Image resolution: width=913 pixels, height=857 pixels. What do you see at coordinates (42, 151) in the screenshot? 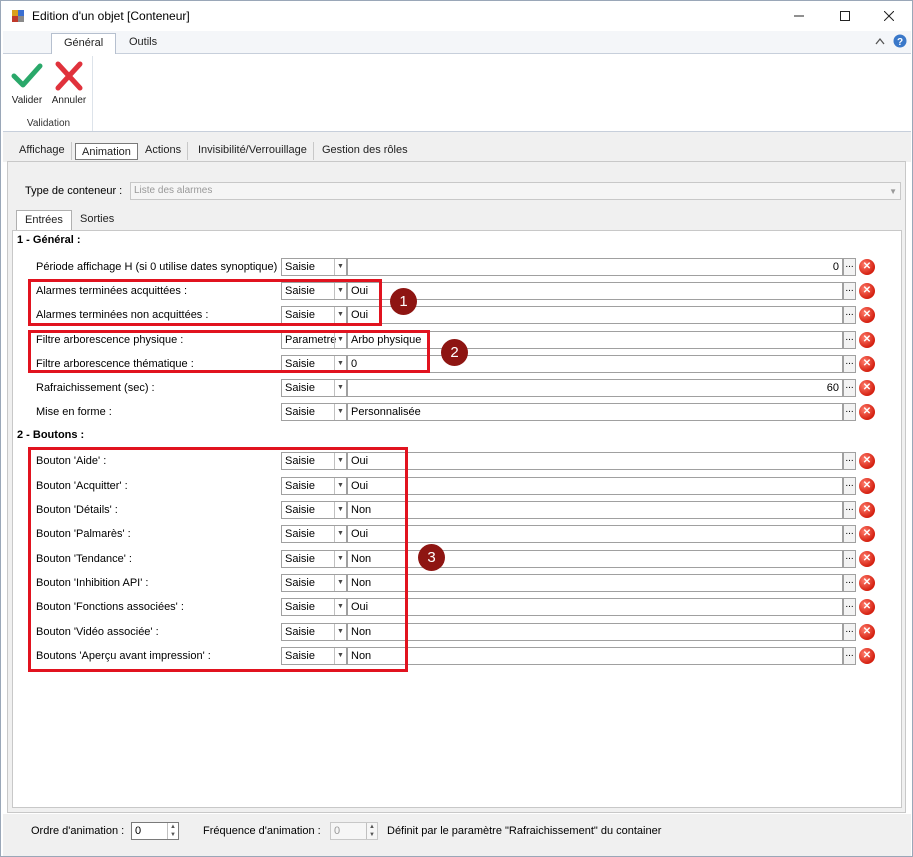
I see `tab-affichage: Affichage` at bounding box center [42, 151].